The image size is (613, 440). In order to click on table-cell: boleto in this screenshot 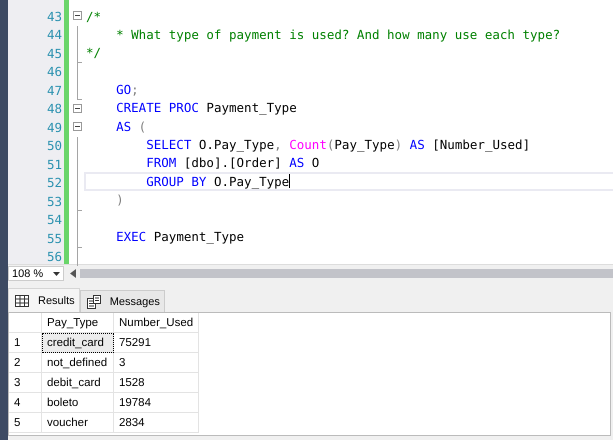, I will do `click(78, 402)`.